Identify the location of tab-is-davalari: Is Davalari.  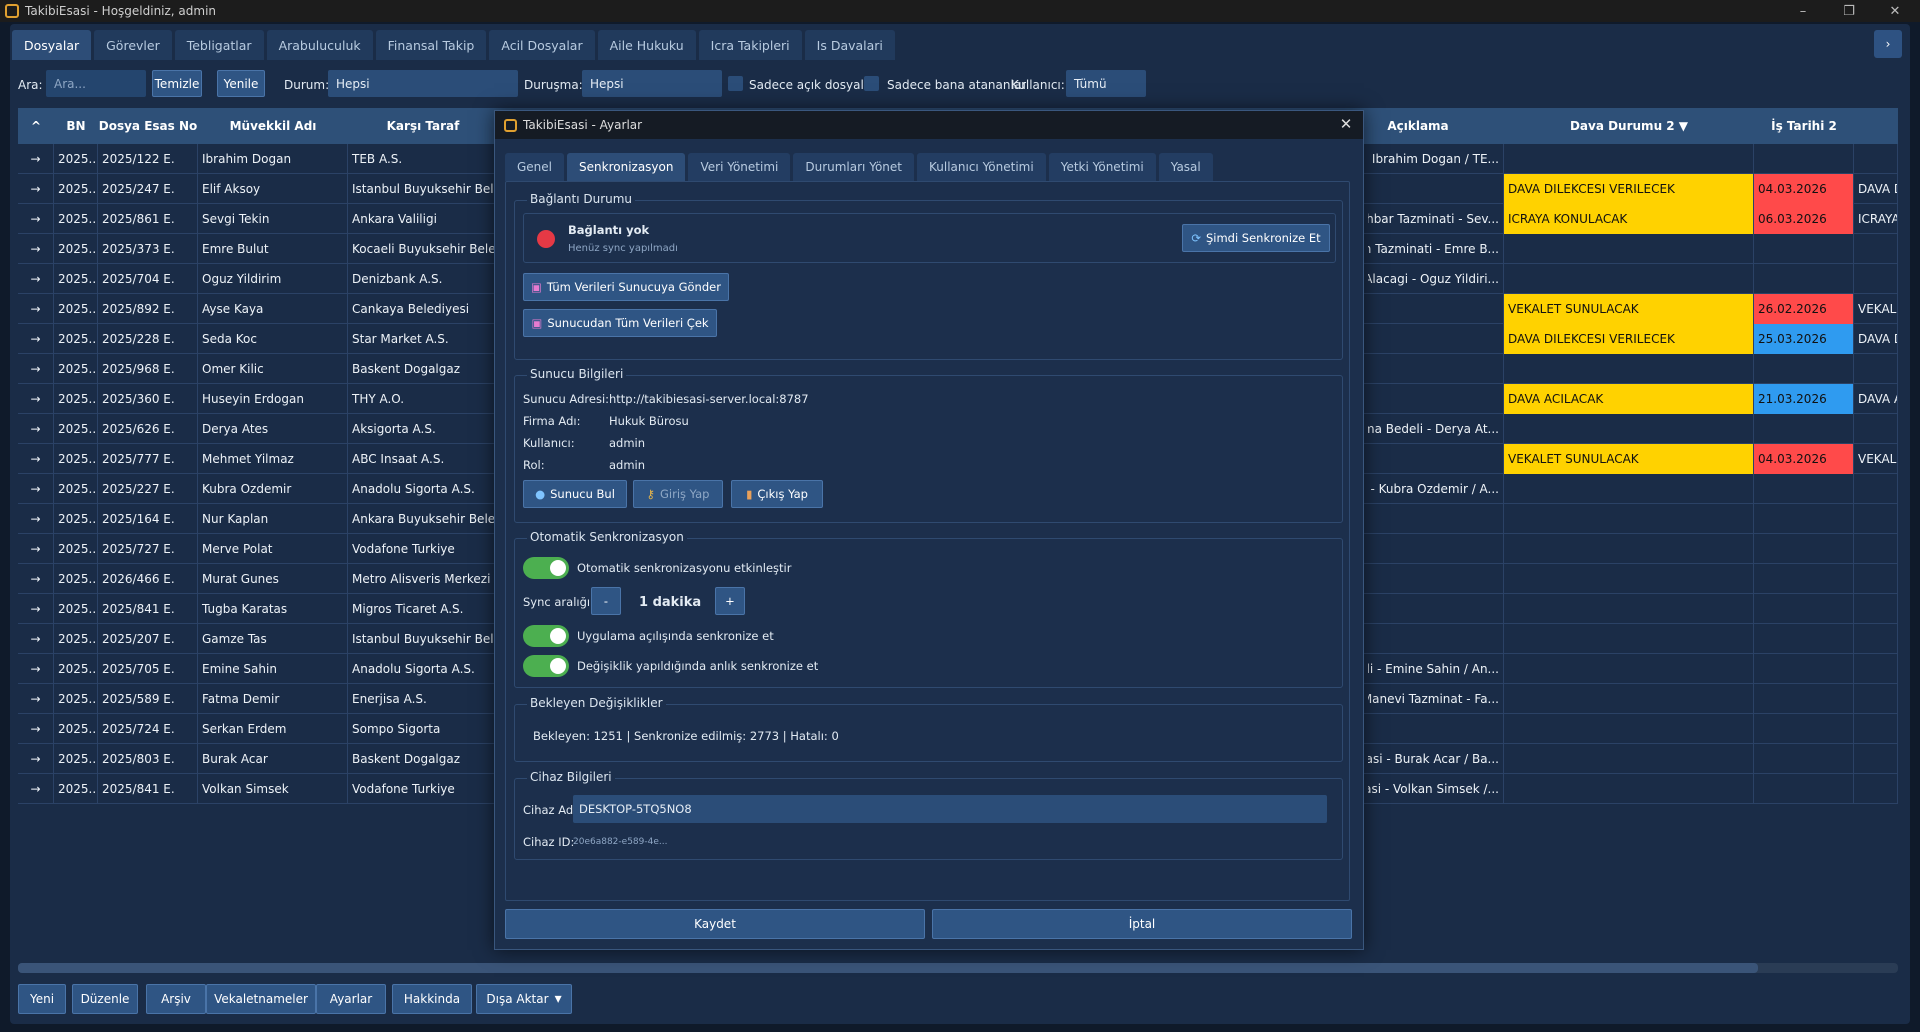
(849, 45).